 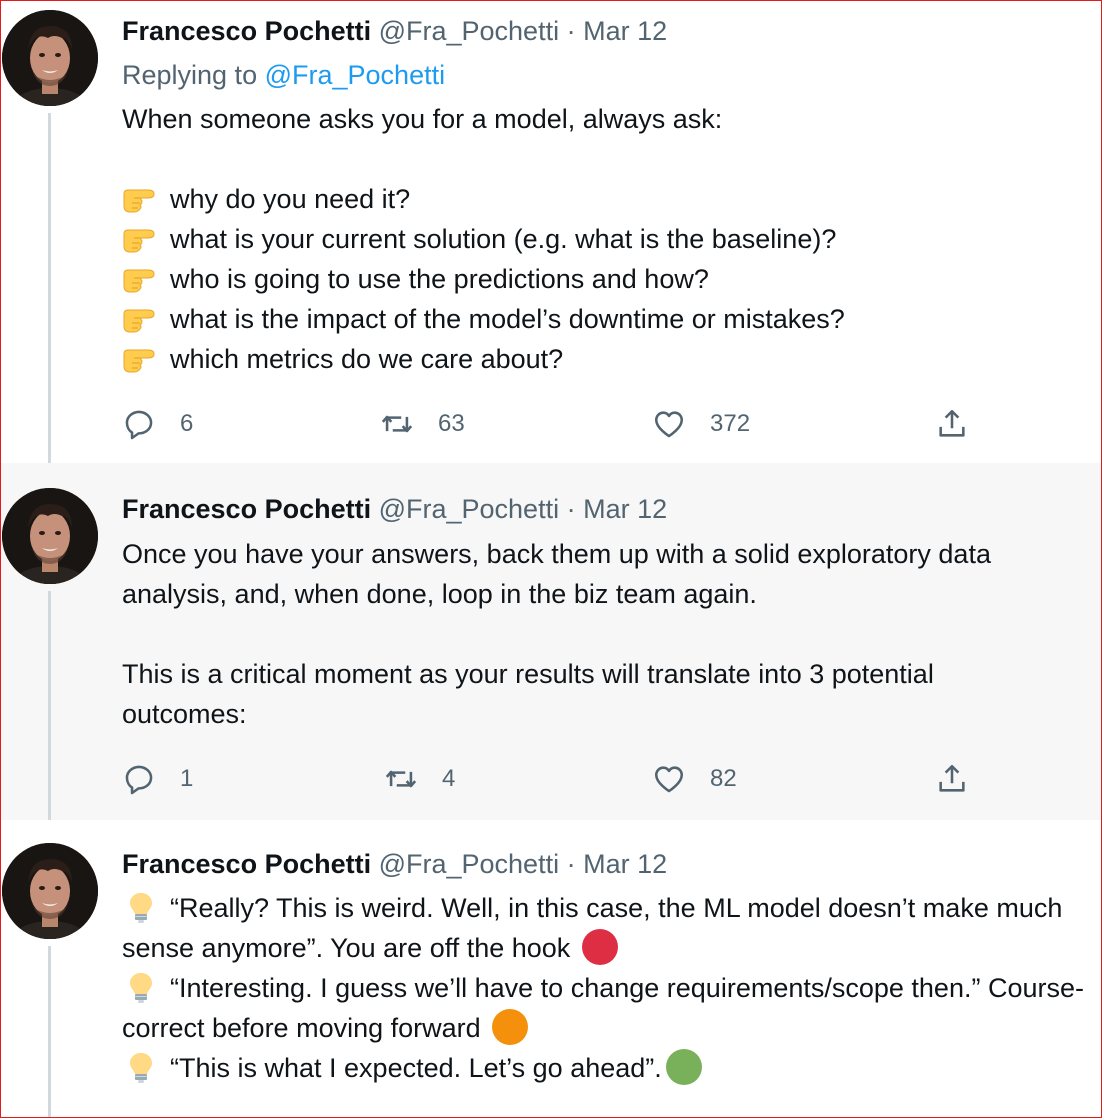 What do you see at coordinates (449, 778) in the screenshot?
I see `retweet-count: 4` at bounding box center [449, 778].